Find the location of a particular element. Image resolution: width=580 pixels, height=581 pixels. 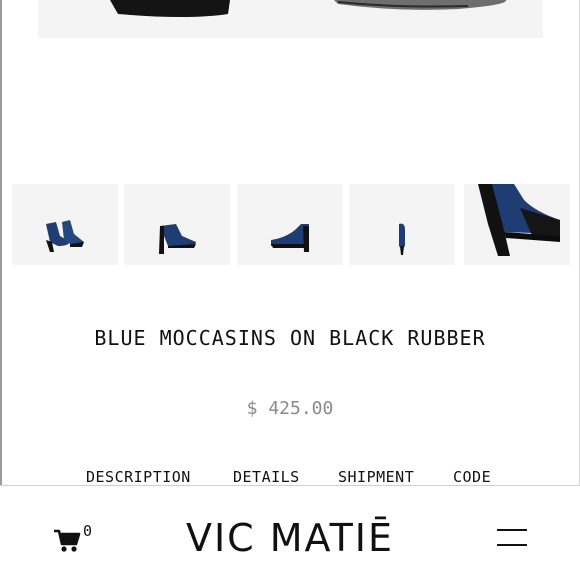

menu-line-top is located at coordinates (512, 530).